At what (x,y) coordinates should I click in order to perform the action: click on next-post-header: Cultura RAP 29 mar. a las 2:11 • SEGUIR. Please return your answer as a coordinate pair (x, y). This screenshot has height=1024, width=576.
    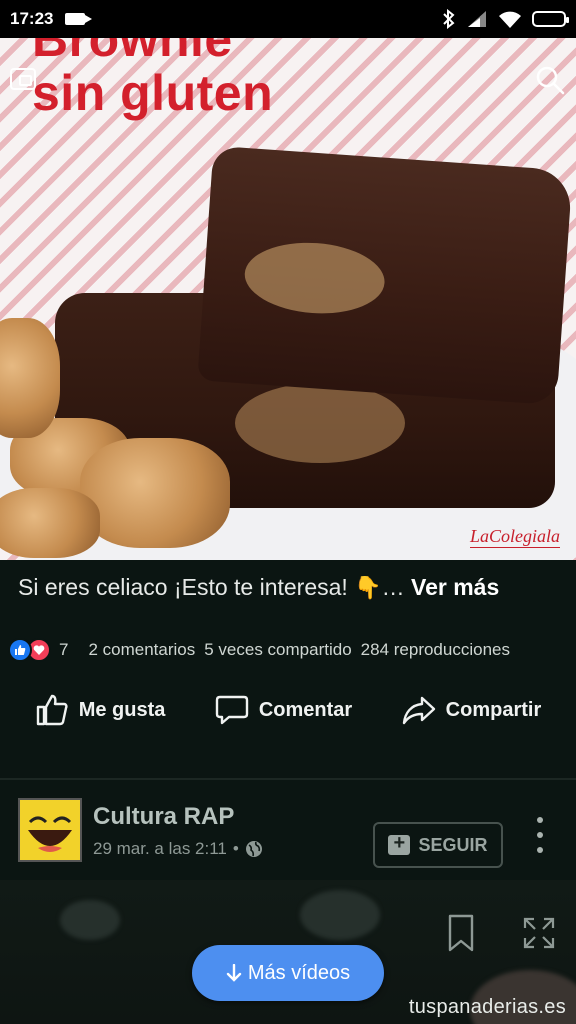
    Looking at the image, I should click on (288, 831).